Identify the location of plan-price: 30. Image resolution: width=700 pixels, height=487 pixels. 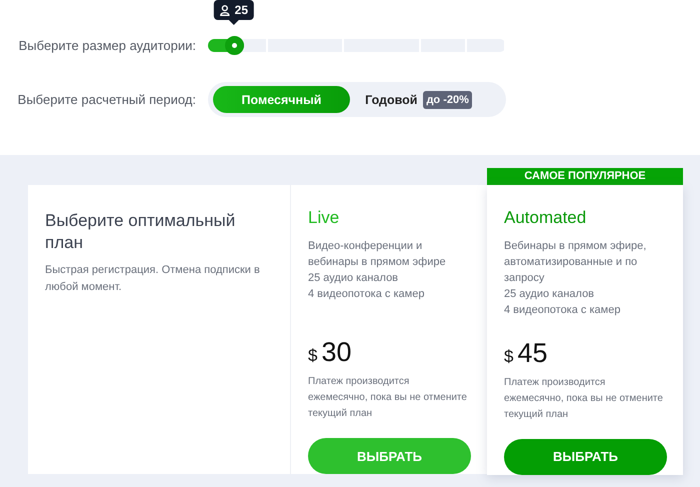
(336, 352).